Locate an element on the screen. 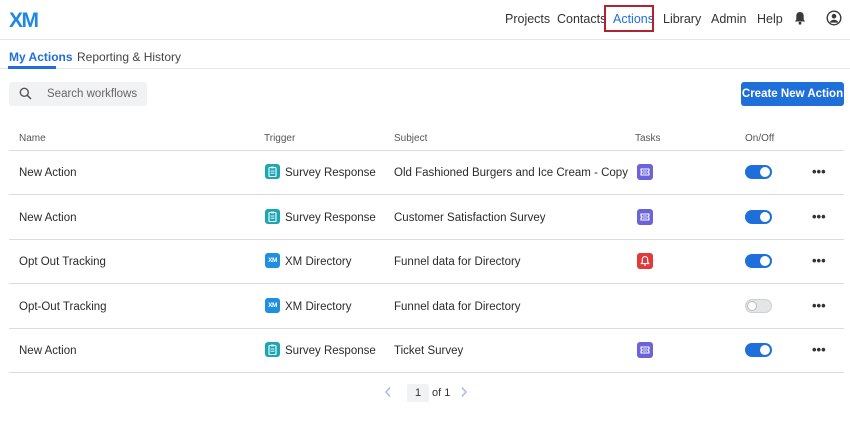  action-name: Opt-Out Tracking is located at coordinates (63, 307).